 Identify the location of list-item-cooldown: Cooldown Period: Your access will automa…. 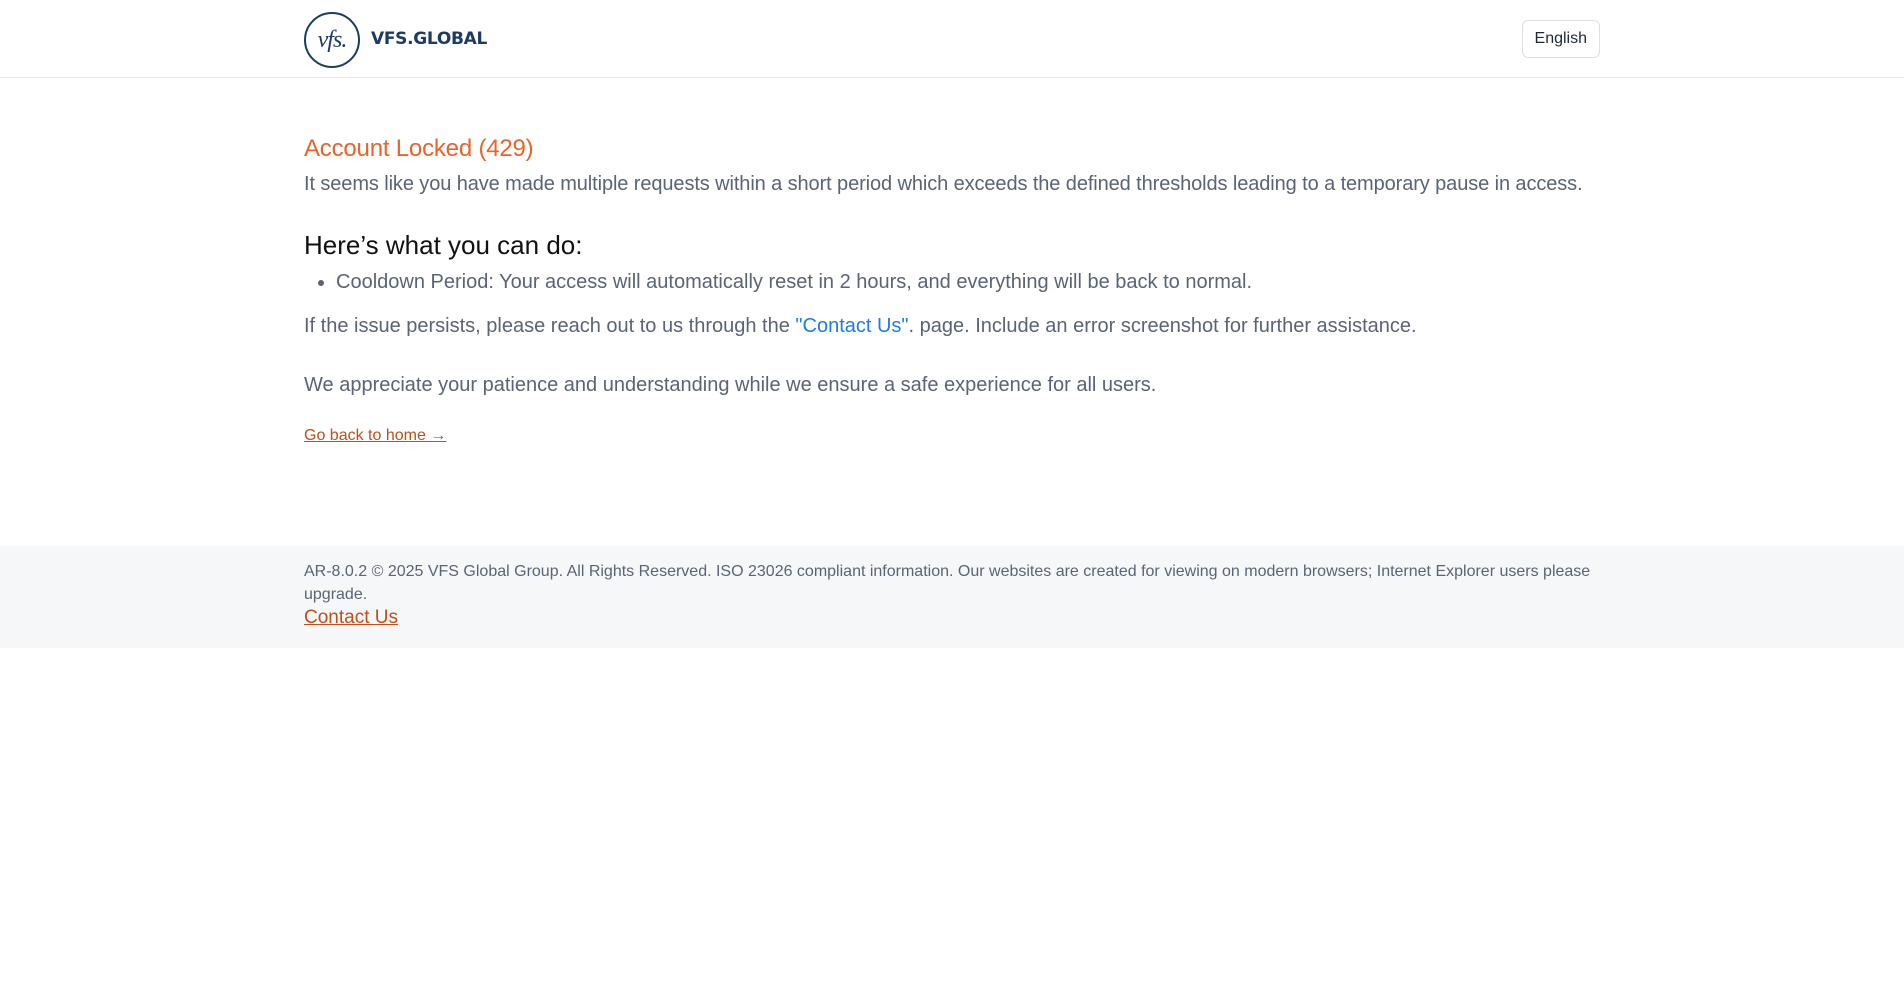
(968, 282).